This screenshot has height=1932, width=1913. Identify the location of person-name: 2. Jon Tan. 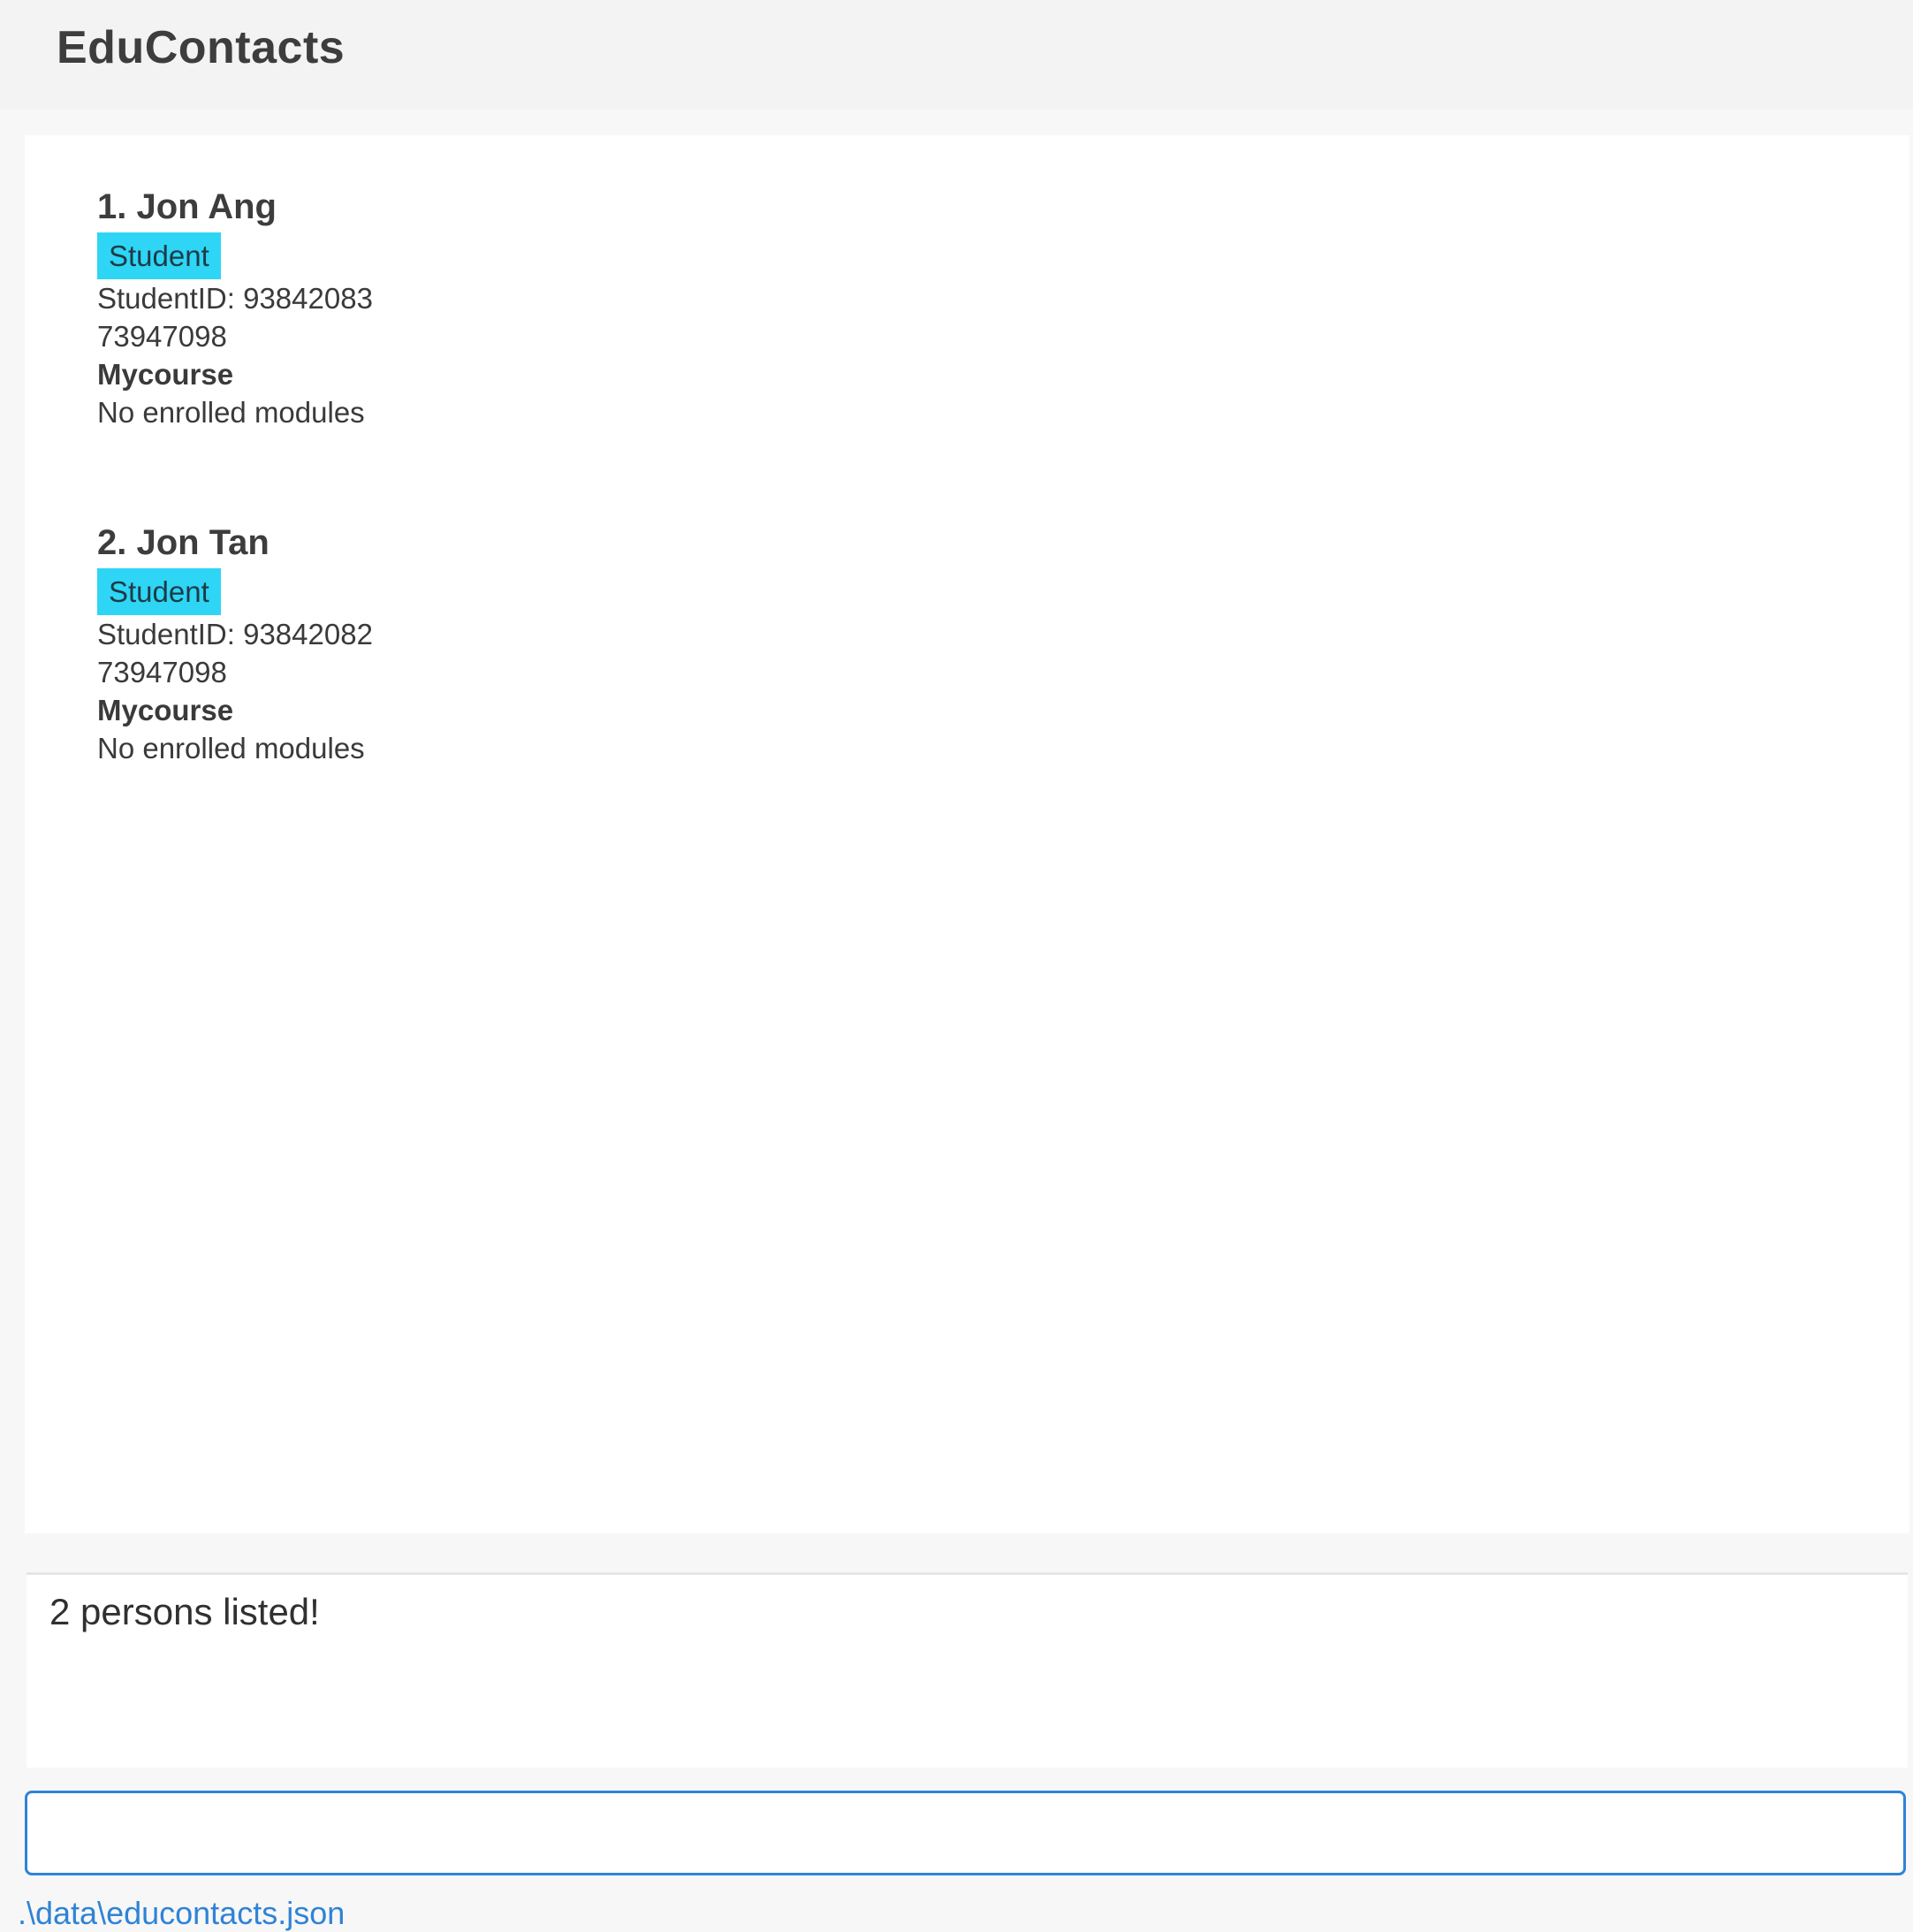
(183, 543).